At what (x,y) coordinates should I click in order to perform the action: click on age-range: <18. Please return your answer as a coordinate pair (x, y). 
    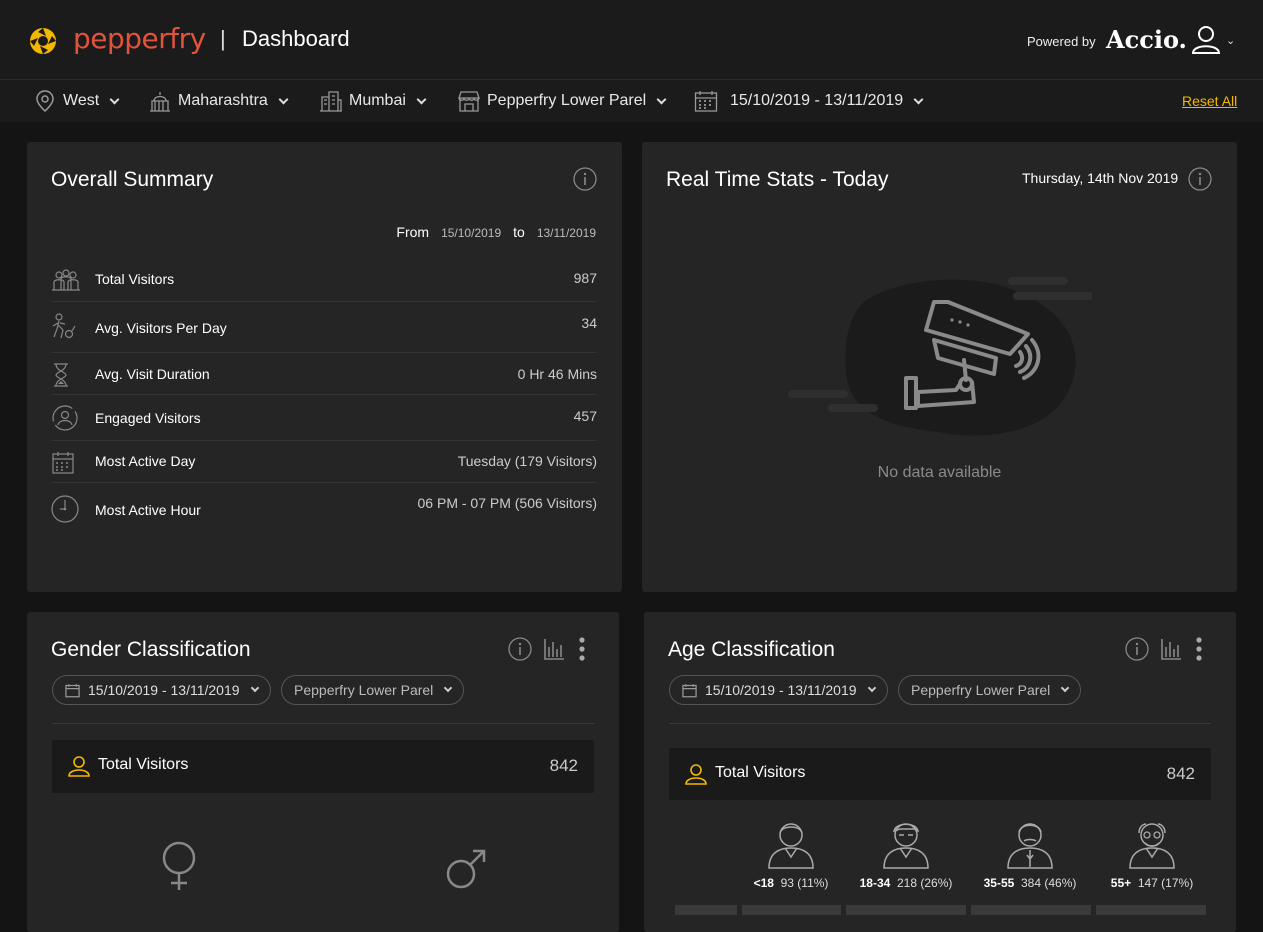
    Looking at the image, I should click on (763, 883).